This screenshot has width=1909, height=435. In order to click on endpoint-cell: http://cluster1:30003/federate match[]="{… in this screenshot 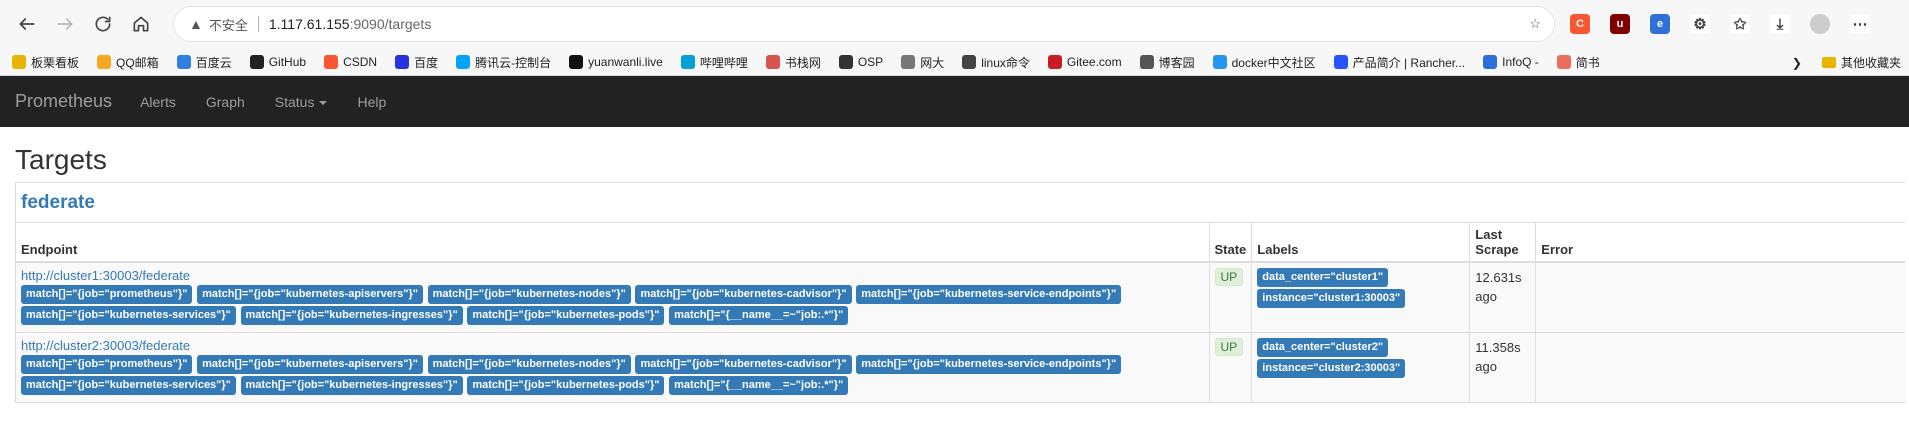, I will do `click(612, 297)`.